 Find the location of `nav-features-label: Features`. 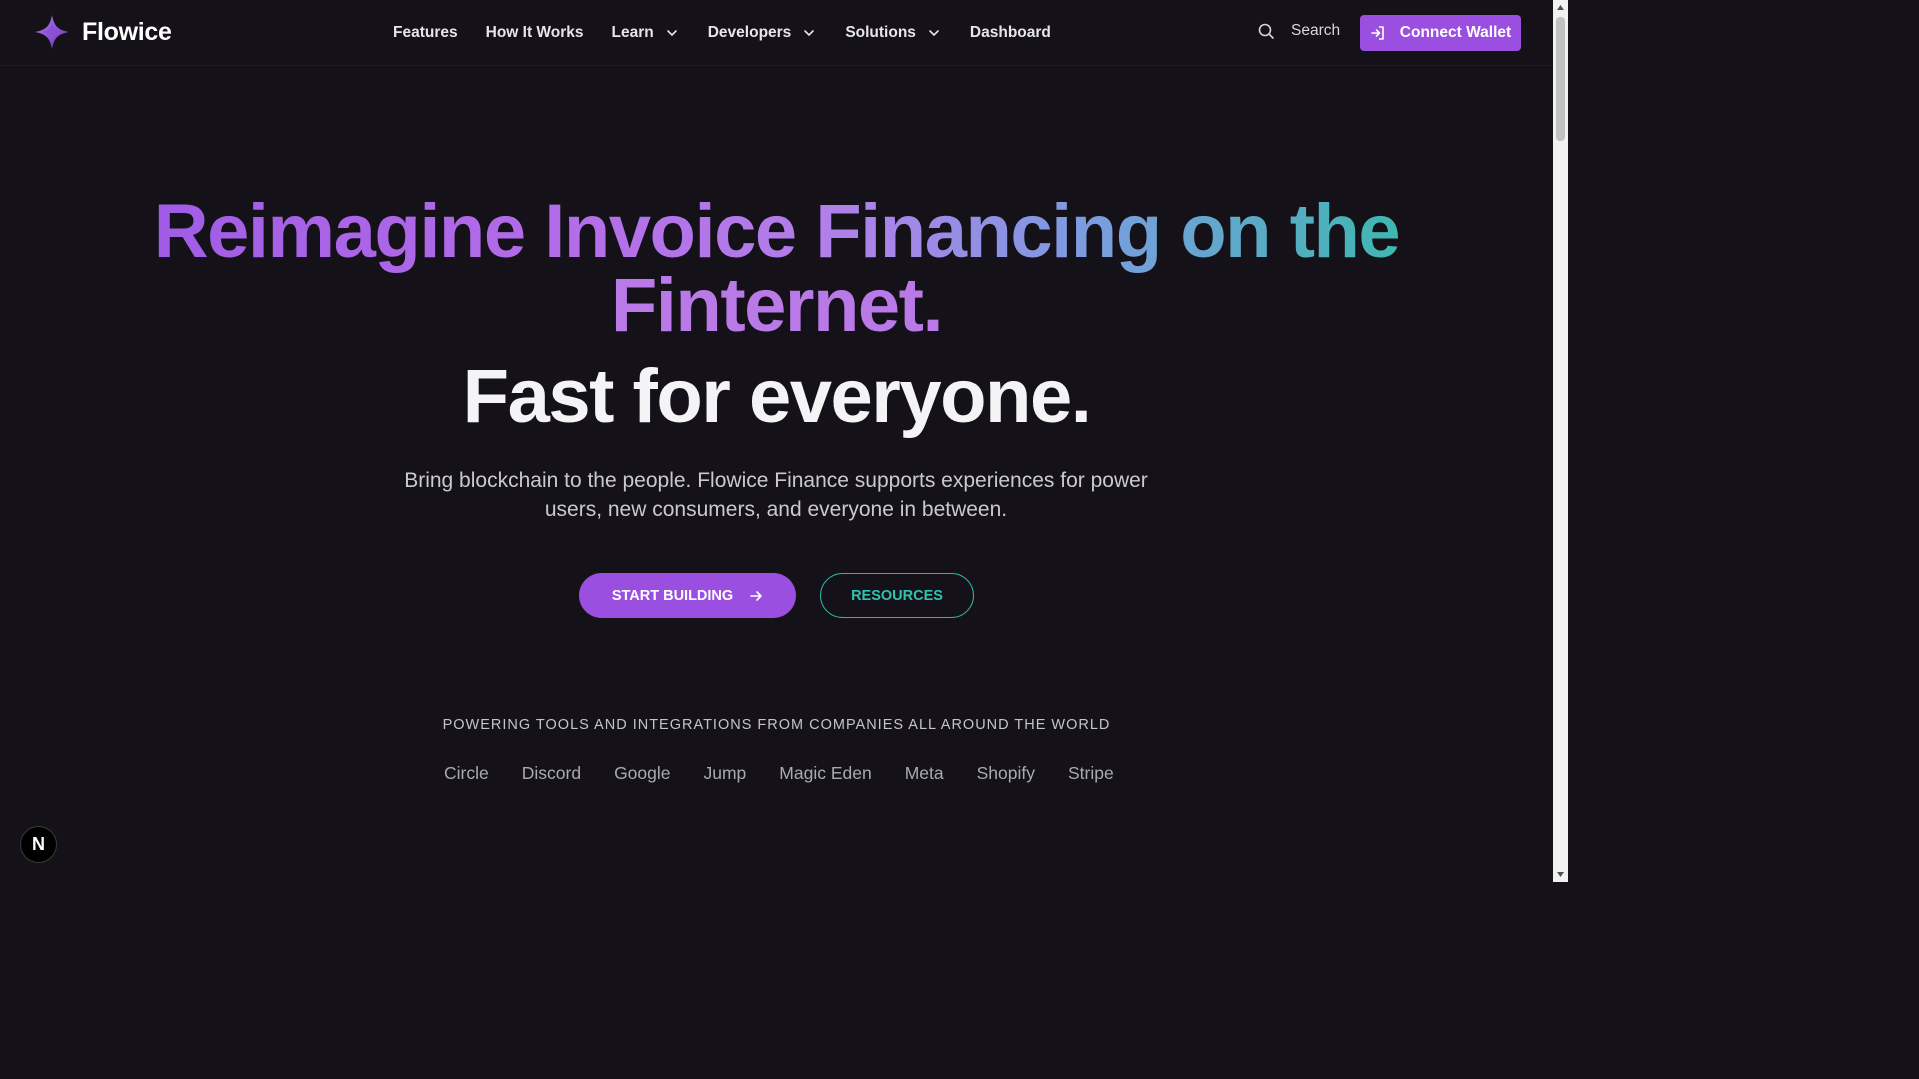

nav-features-label: Features is located at coordinates (425, 32).